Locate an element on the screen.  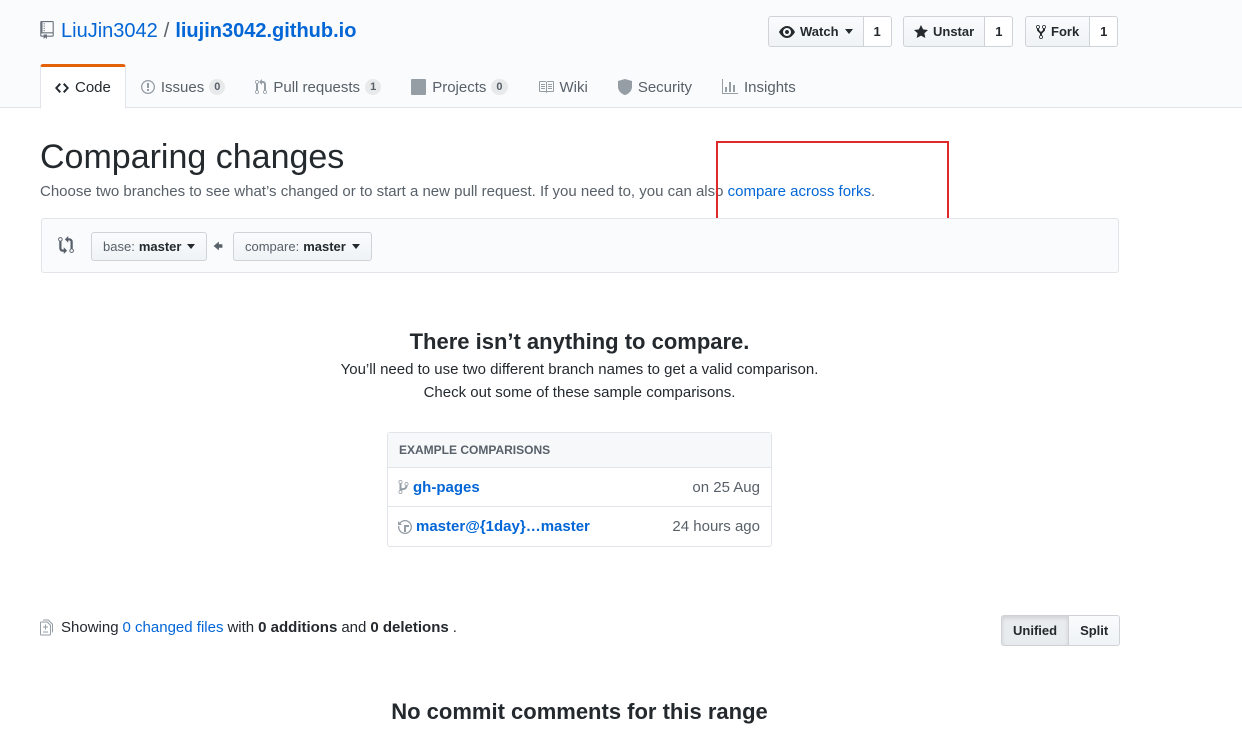
summary-period: . is located at coordinates (454, 627).